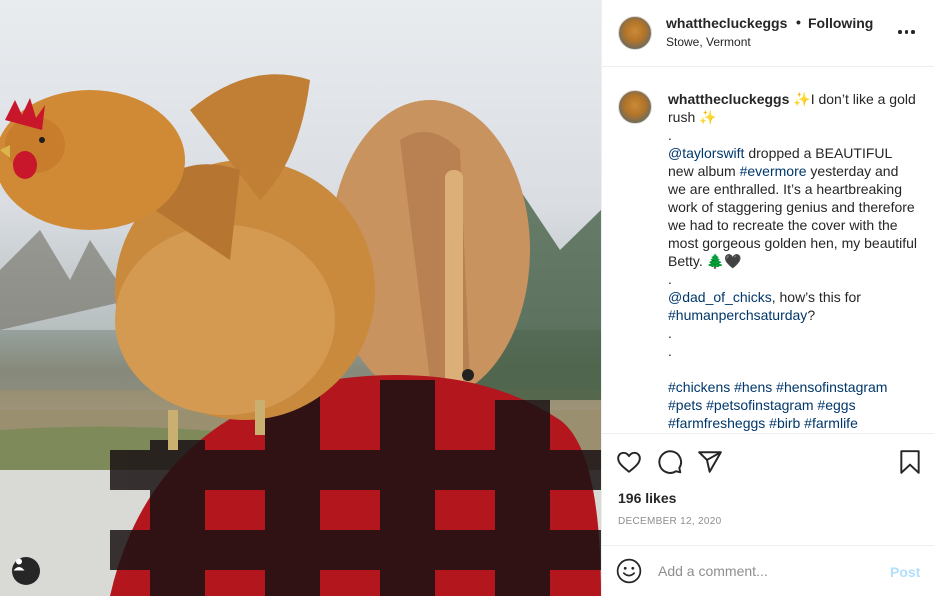  I want to click on hashtags-line: #chickens #hens #hensofinstagram, so click(794, 387).